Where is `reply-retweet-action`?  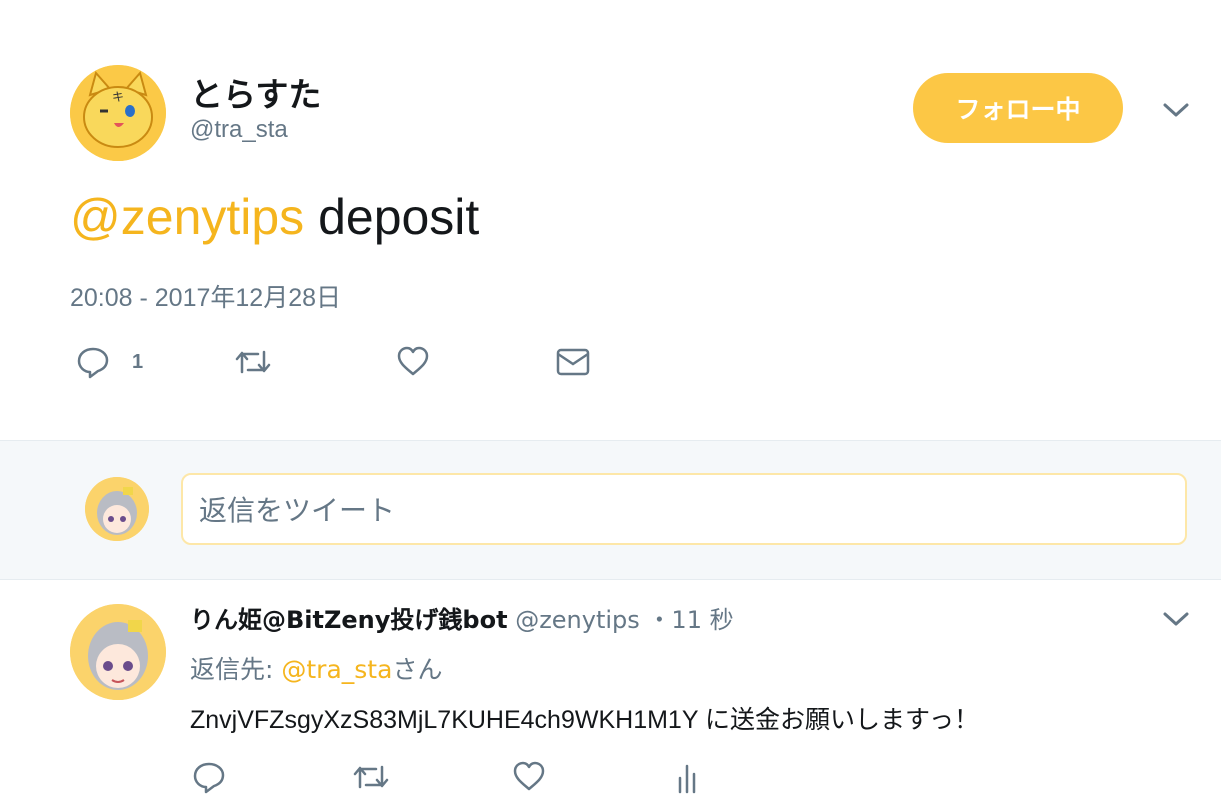
reply-retweet-action is located at coordinates (371, 777).